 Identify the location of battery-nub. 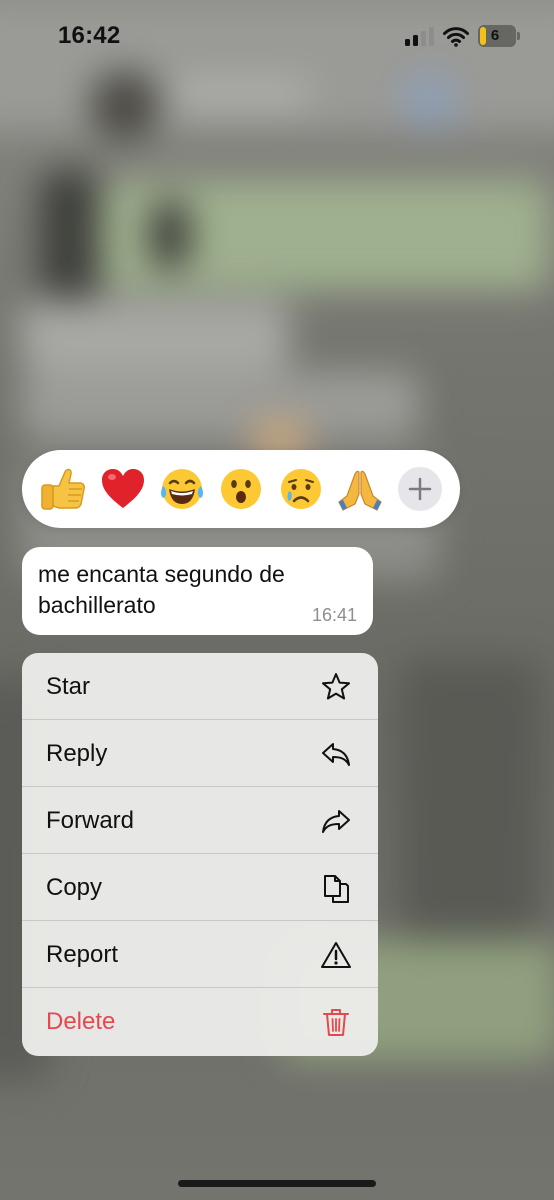
(518, 36).